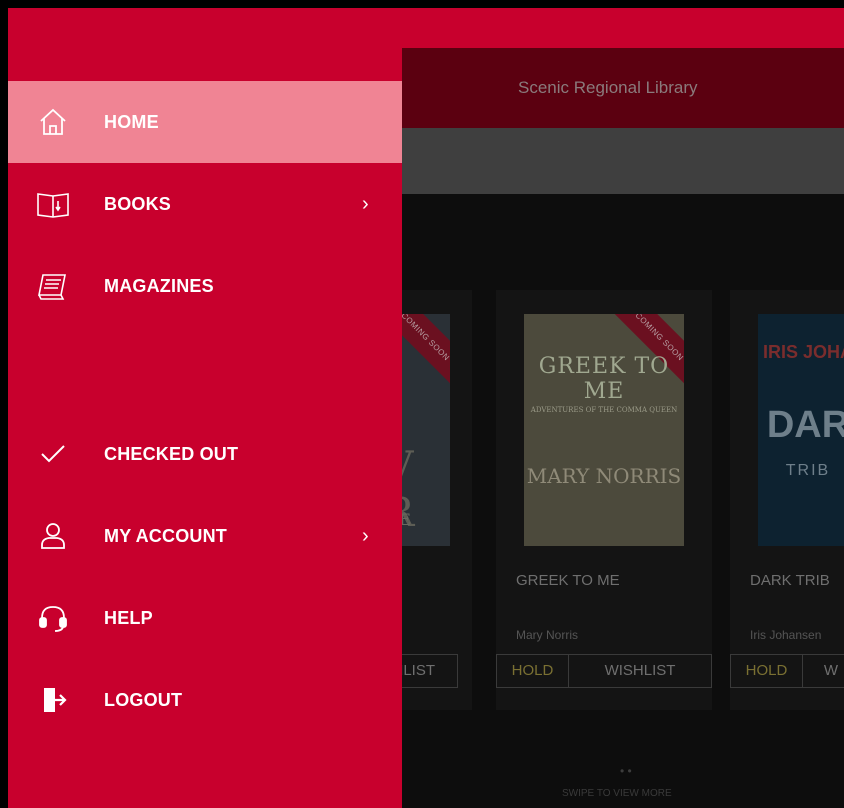 This screenshot has width=844, height=808. I want to click on menu-label: LOGOUT, so click(143, 699).